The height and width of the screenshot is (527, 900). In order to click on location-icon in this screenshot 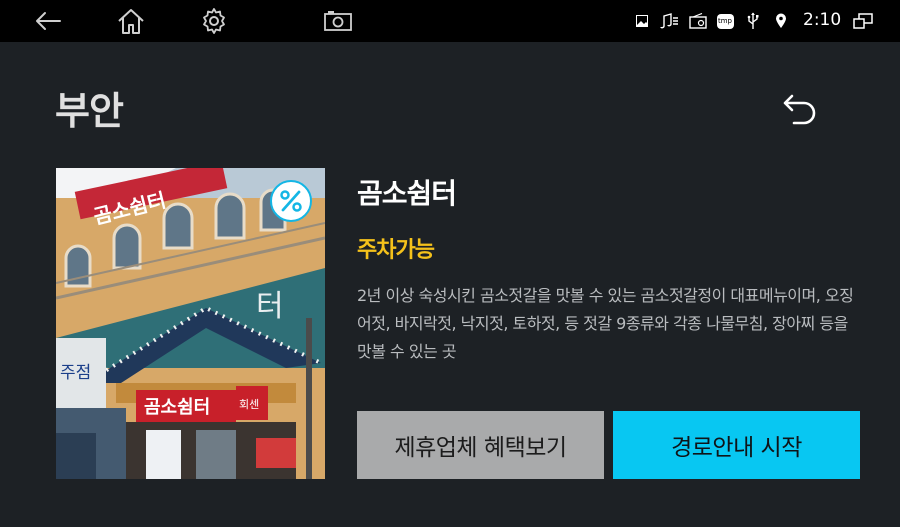, I will do `click(781, 21)`.